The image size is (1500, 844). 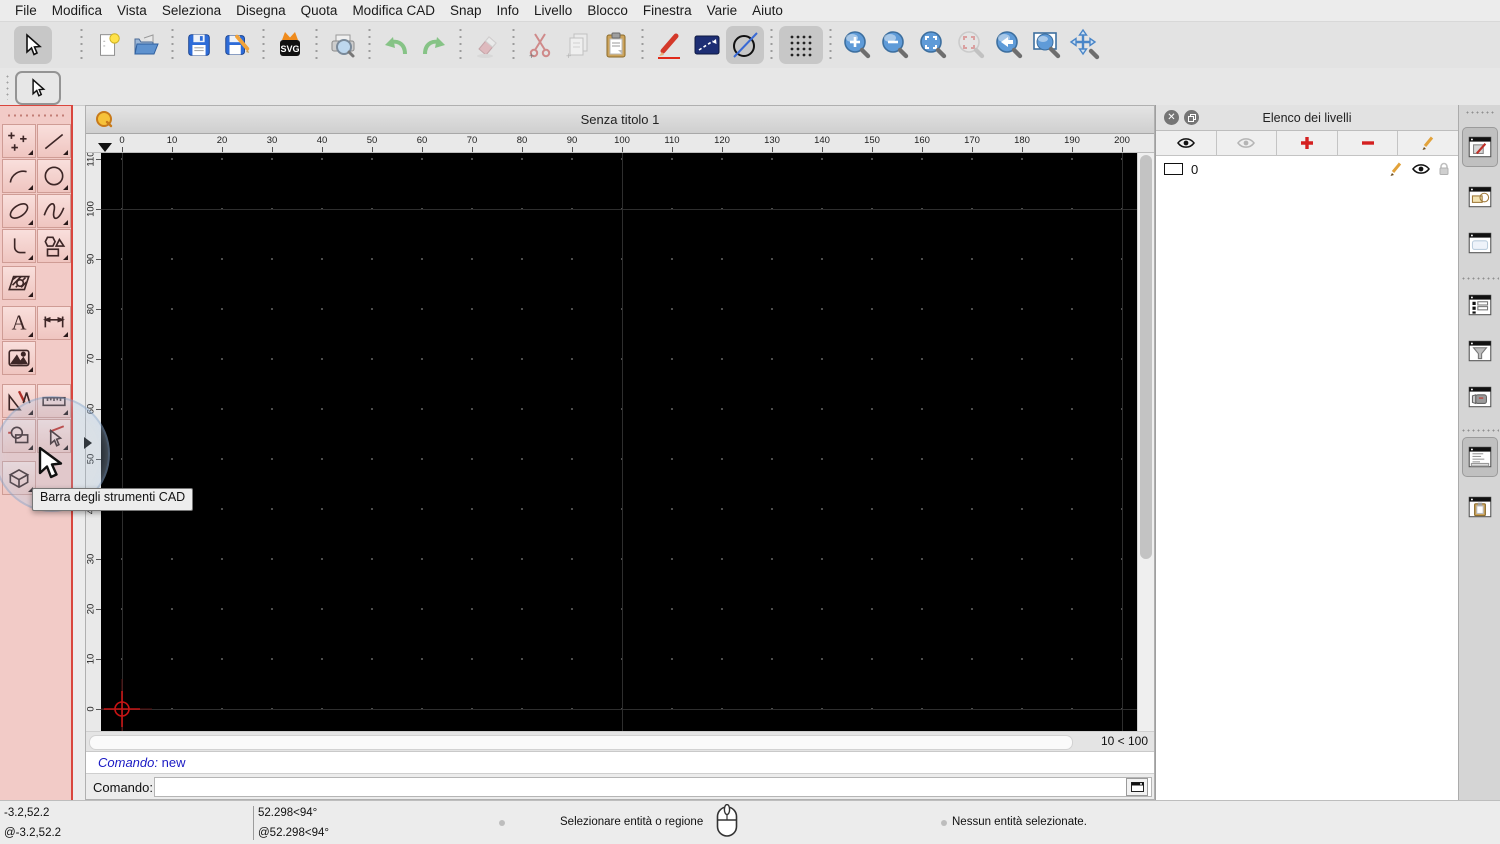 I want to click on hide-all-layers-button, so click(x=1247, y=143).